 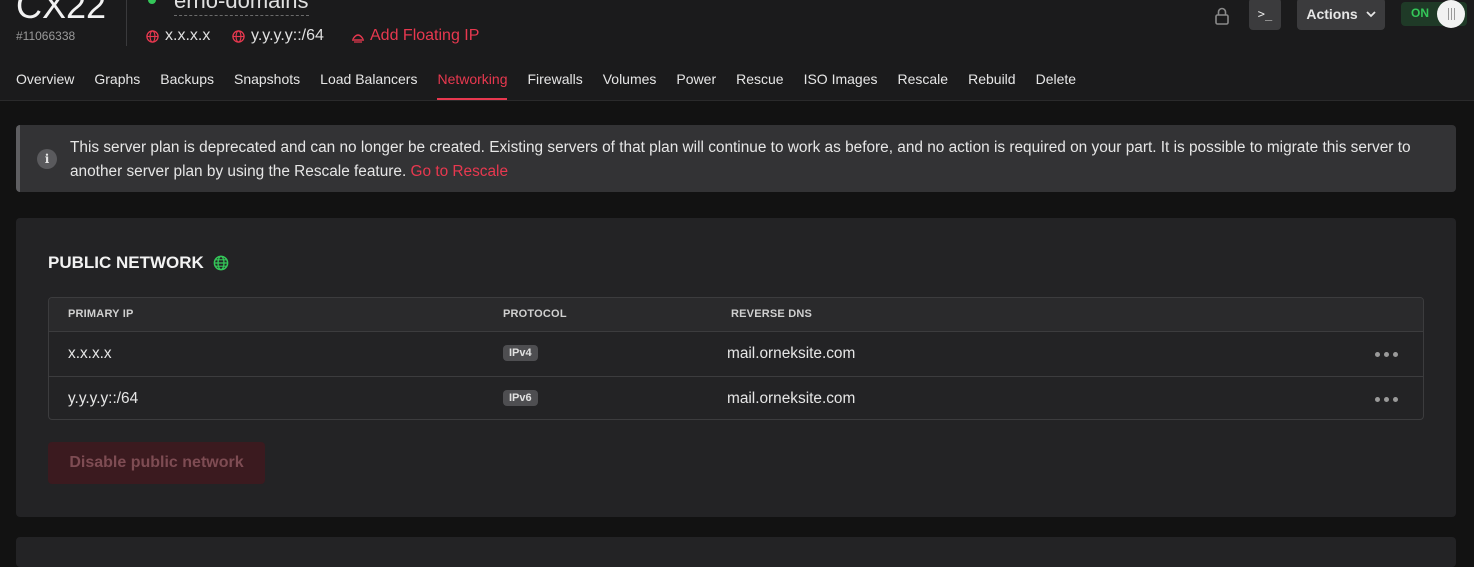 I want to click on table-row: x.x.x.x IPv4 mail.orneksite.com, so click(x=736, y=354).